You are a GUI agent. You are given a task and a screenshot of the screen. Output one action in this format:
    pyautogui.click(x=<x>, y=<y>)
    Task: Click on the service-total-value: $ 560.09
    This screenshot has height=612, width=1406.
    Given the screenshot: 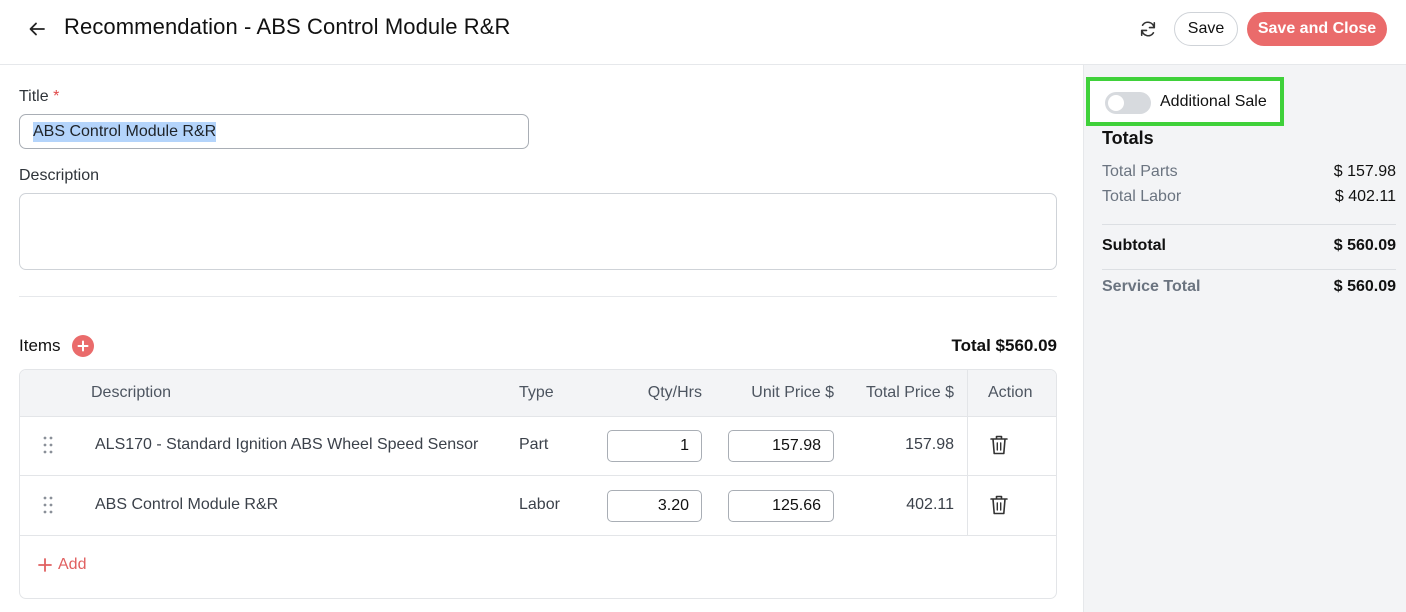 What is the action you would take?
    pyautogui.click(x=1364, y=286)
    